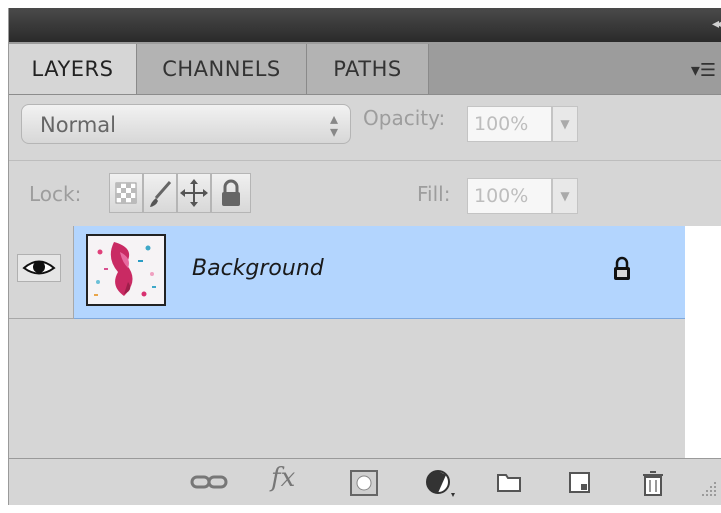 Image resolution: width=721 pixels, height=513 pixels. What do you see at coordinates (509, 484) in the screenshot?
I see `new-group-icon` at bounding box center [509, 484].